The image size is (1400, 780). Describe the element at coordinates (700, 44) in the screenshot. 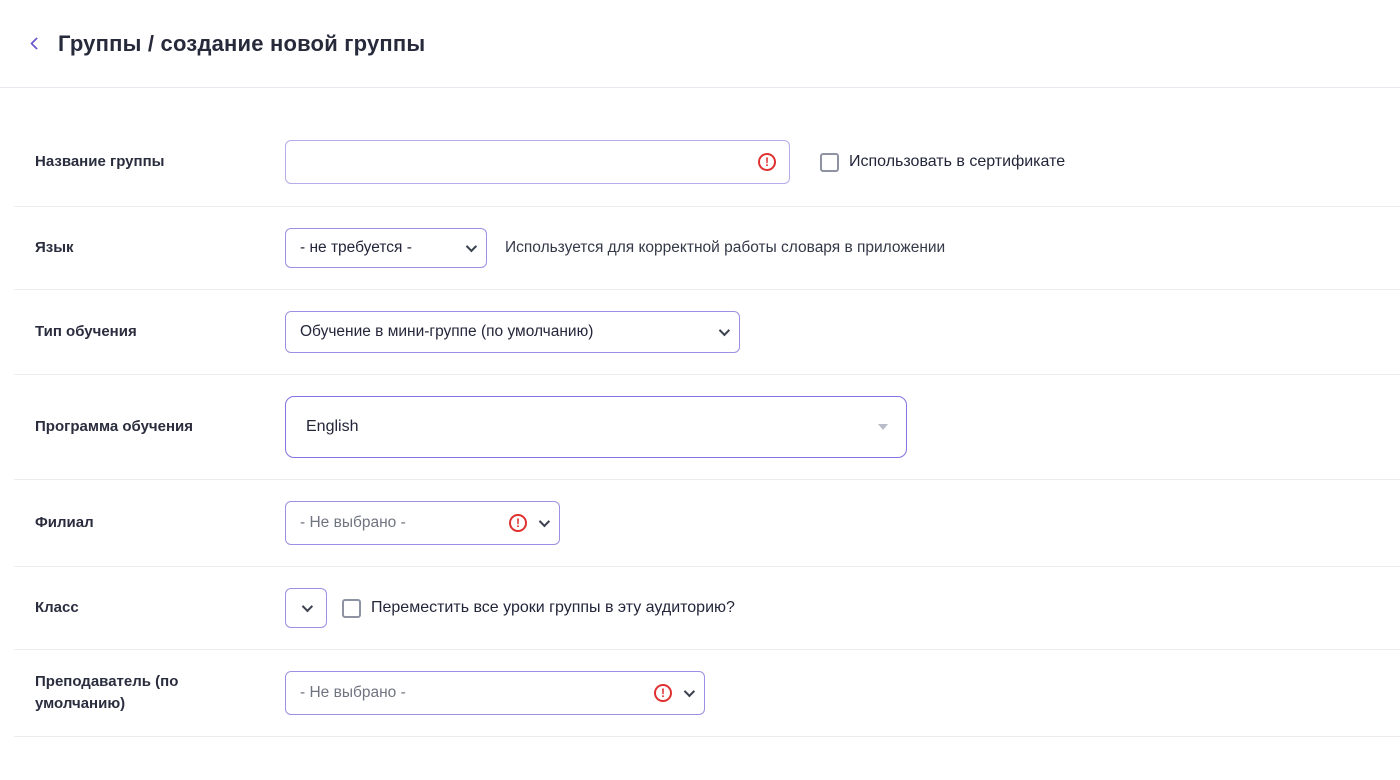

I see `page-header: Группы / создание новой группы` at that location.